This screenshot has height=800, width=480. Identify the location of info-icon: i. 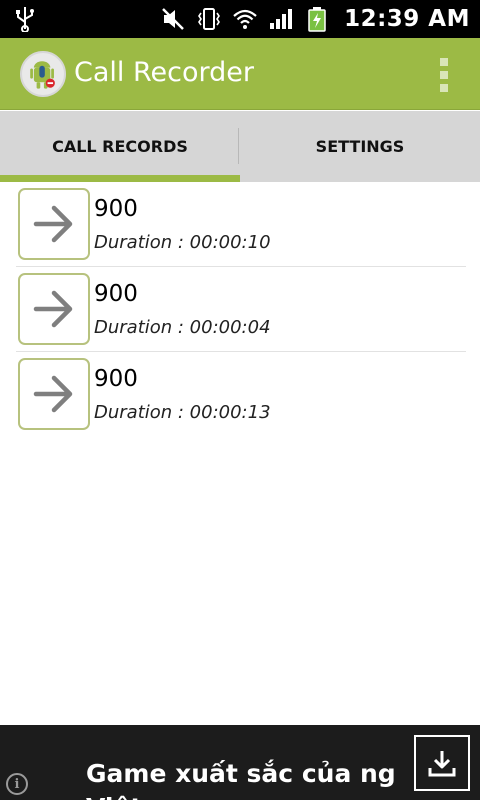
(17, 784).